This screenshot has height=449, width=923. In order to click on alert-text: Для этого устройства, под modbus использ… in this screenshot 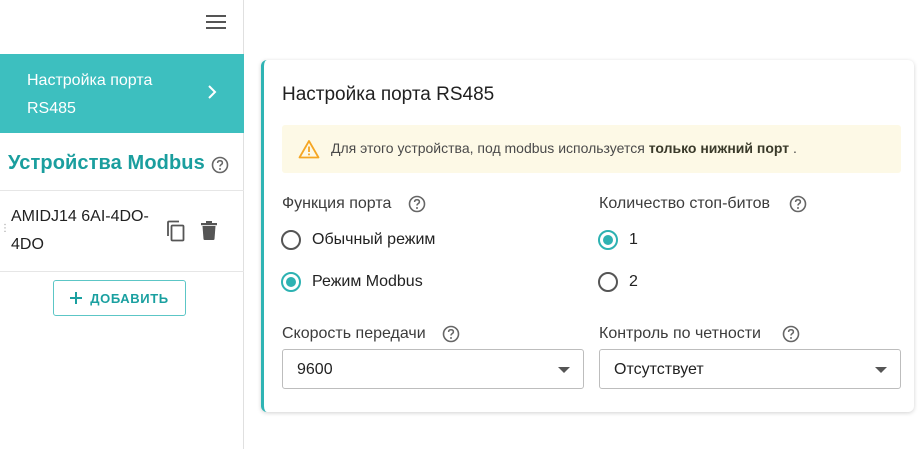, I will do `click(490, 148)`.